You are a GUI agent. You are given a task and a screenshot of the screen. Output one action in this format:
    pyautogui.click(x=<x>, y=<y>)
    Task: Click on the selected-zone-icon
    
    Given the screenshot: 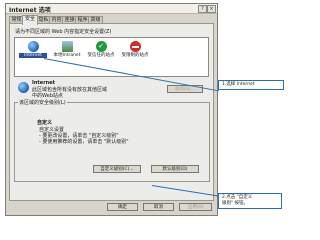 What is the action you would take?
    pyautogui.click(x=23, y=87)
    